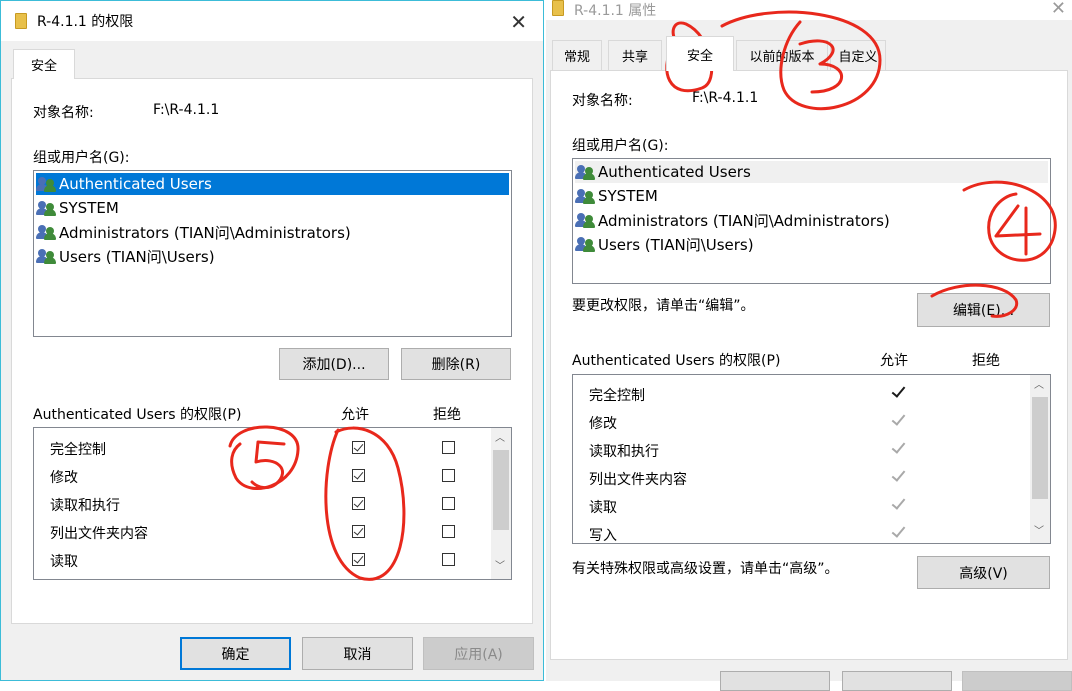  Describe the element at coordinates (974, 300) in the screenshot. I see `annotation-underline-edit` at that location.